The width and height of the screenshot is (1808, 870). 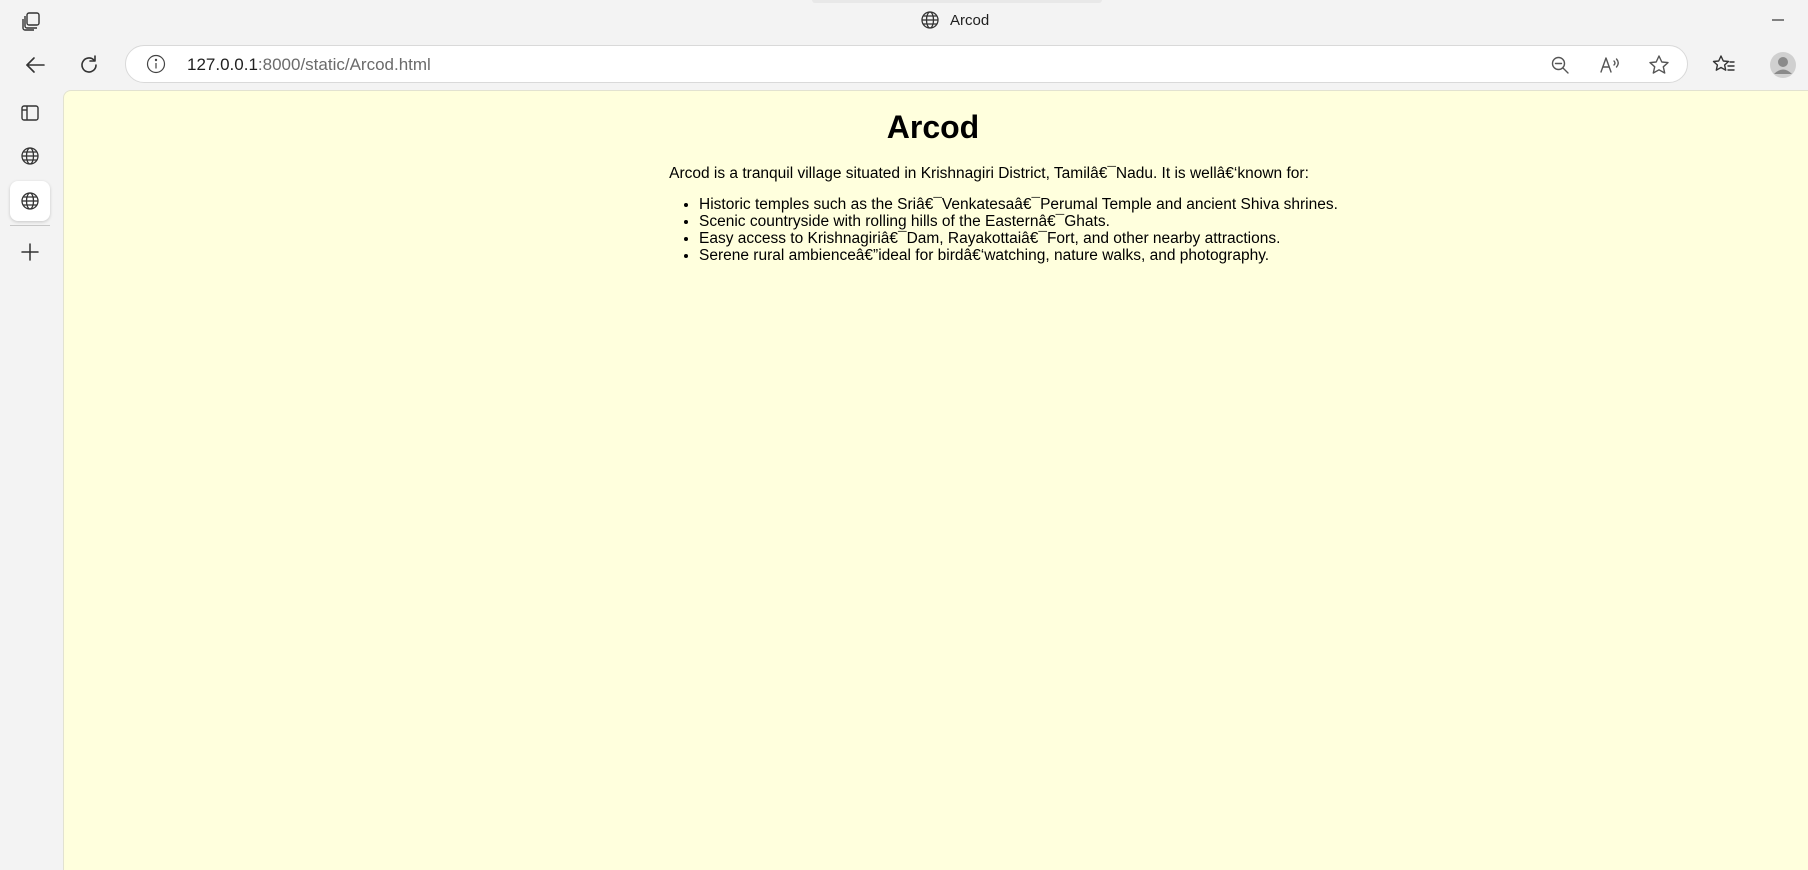 I want to click on plus-icon, so click(x=30, y=252).